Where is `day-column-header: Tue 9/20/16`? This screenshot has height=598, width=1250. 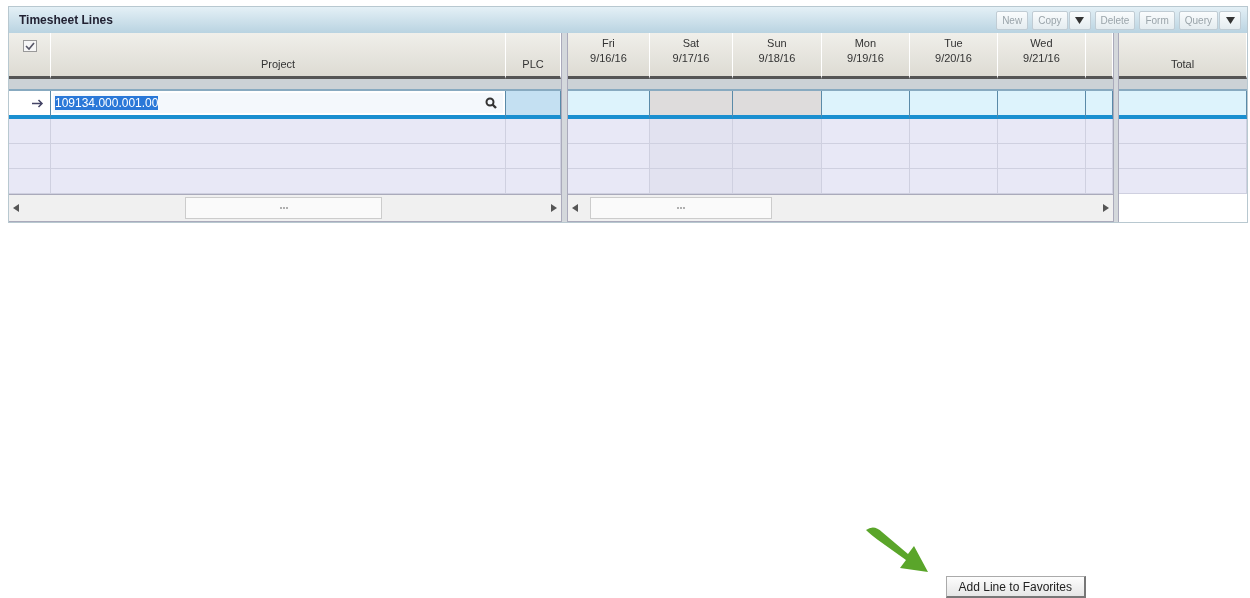 day-column-header: Tue 9/20/16 is located at coordinates (953, 56).